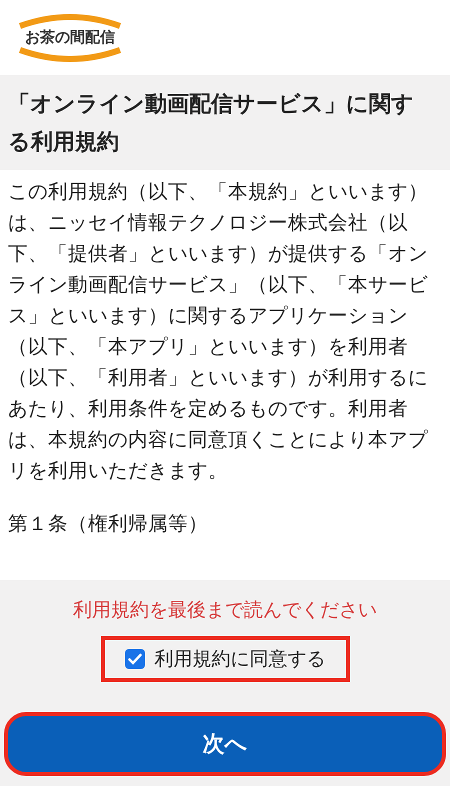  I want to click on checkbox-icon, so click(134, 659).